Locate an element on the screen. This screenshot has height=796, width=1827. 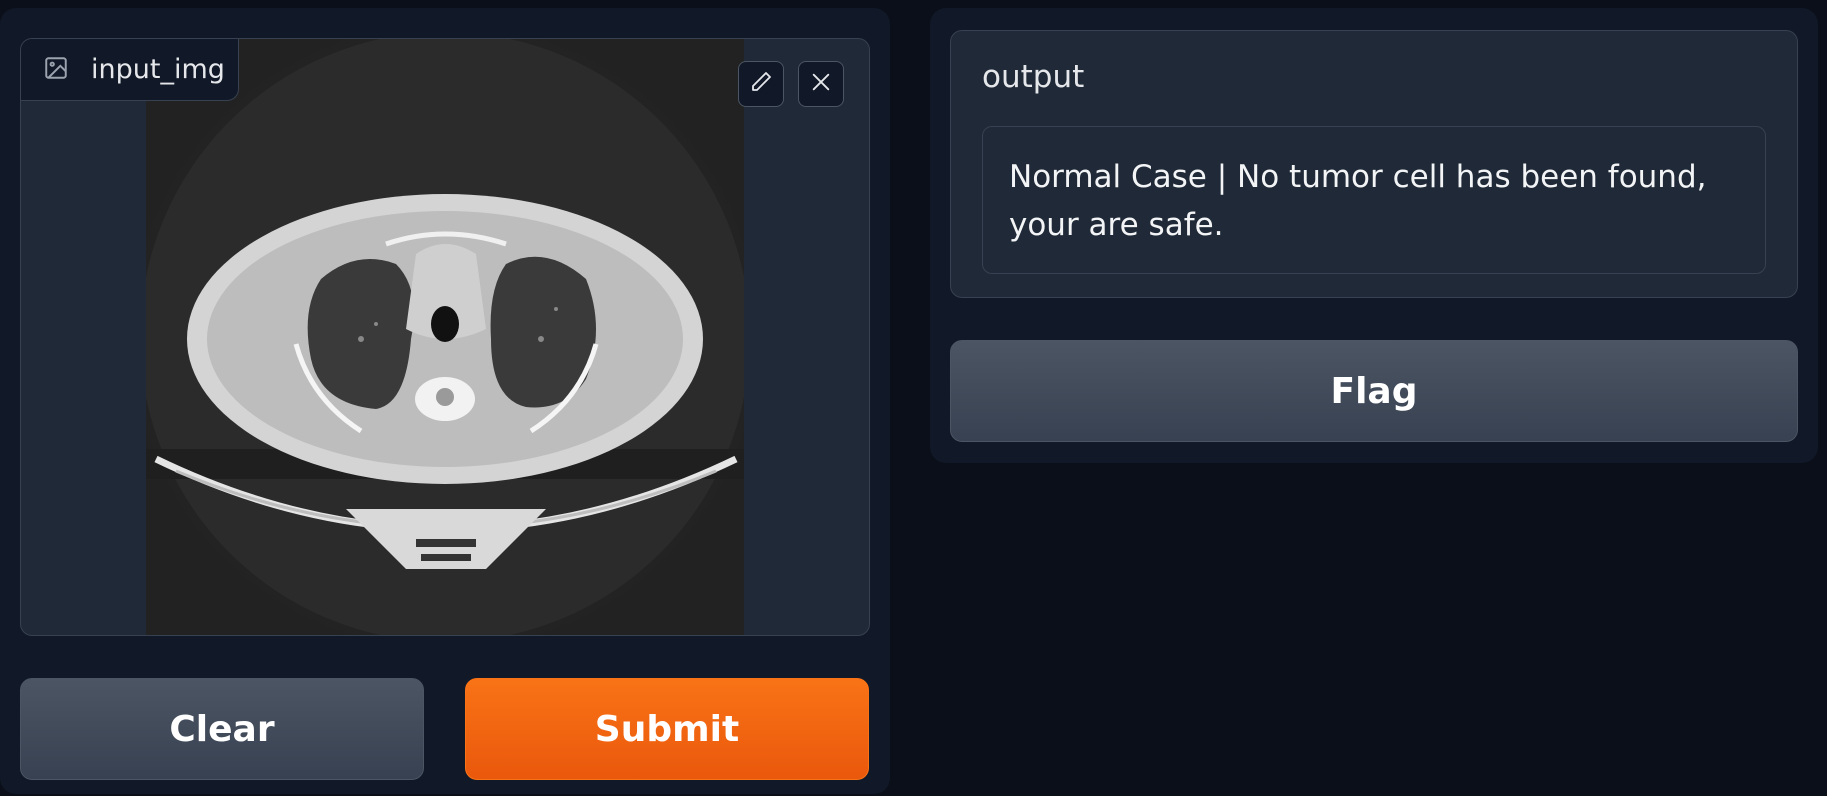
output-label: output is located at coordinates (1033, 77).